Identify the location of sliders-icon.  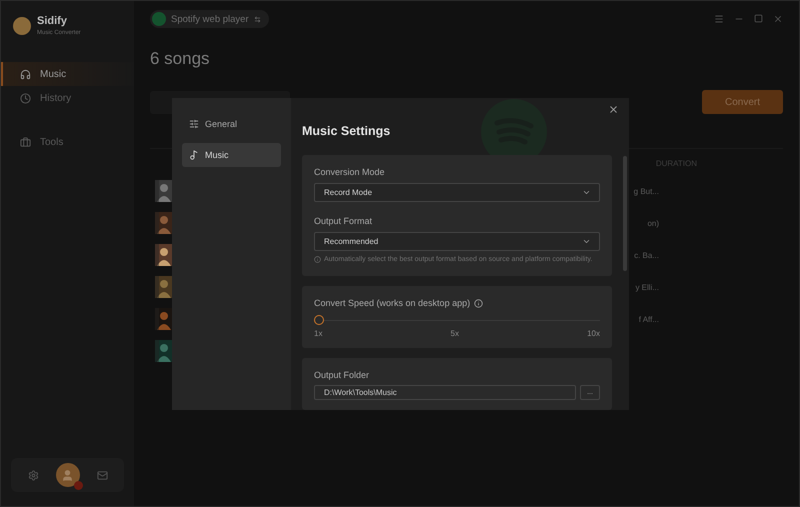
(194, 124).